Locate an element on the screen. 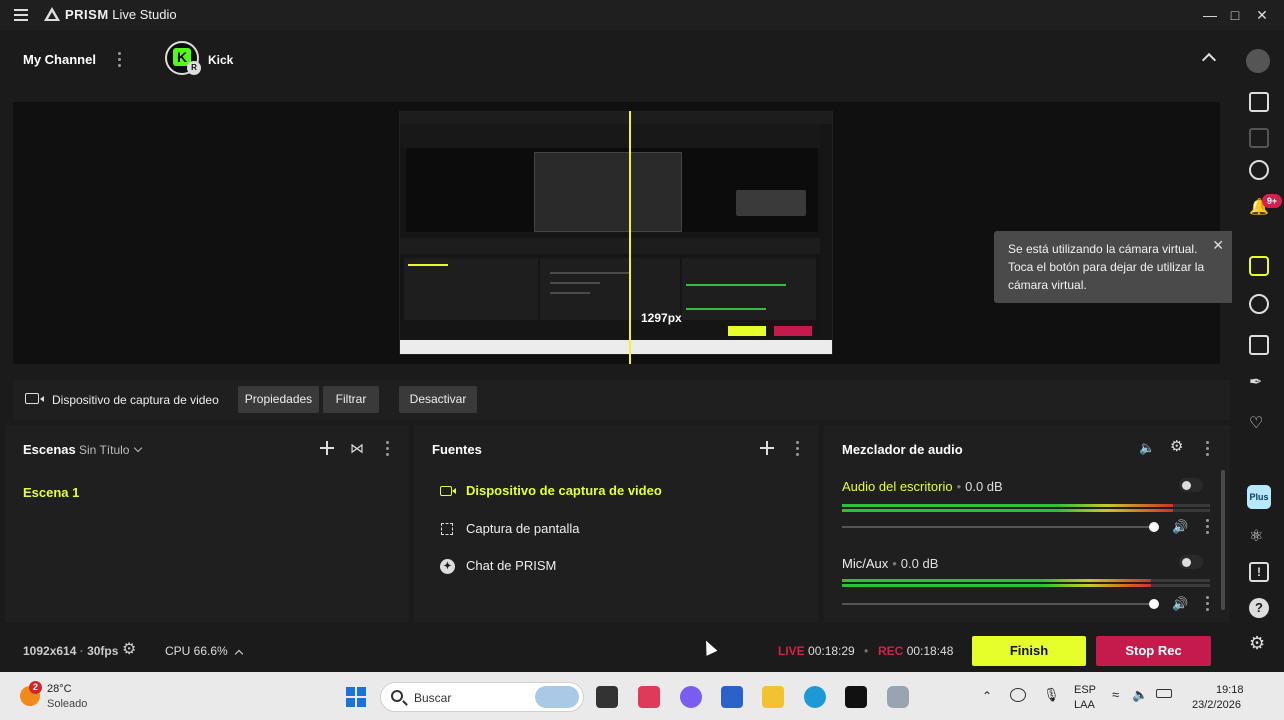  add-source-icon is located at coordinates (767, 448).